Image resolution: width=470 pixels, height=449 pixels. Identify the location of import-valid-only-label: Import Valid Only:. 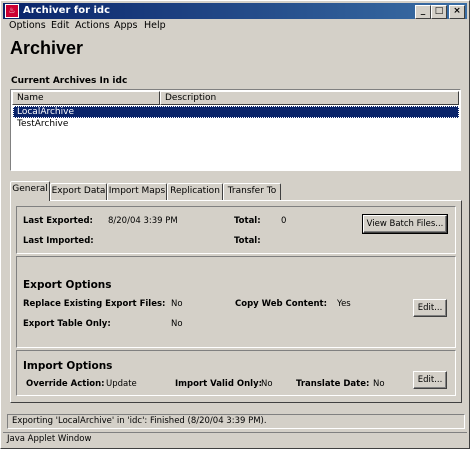
(219, 384).